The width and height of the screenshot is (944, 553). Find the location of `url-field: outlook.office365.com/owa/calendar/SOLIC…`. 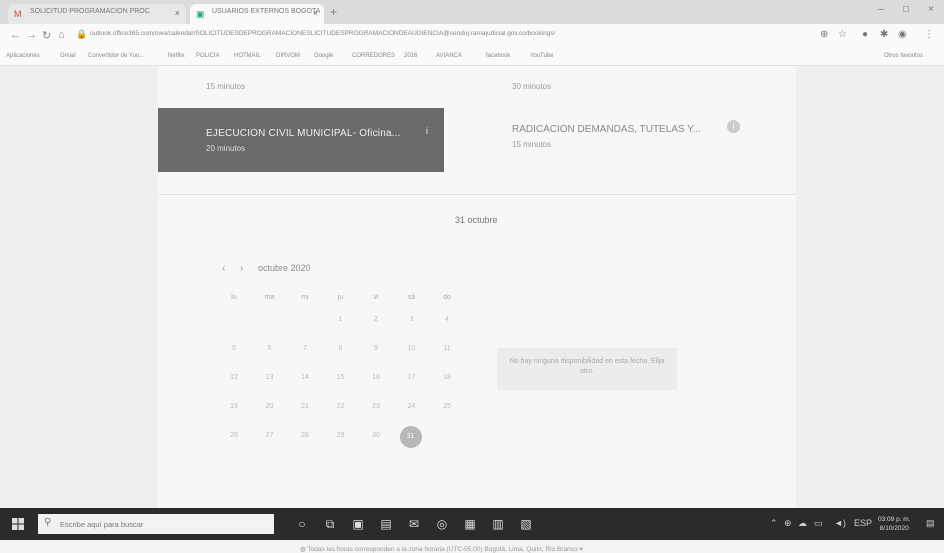

url-field: outlook.office365.com/owa/calendar/SOLIC… is located at coordinates (450, 37).